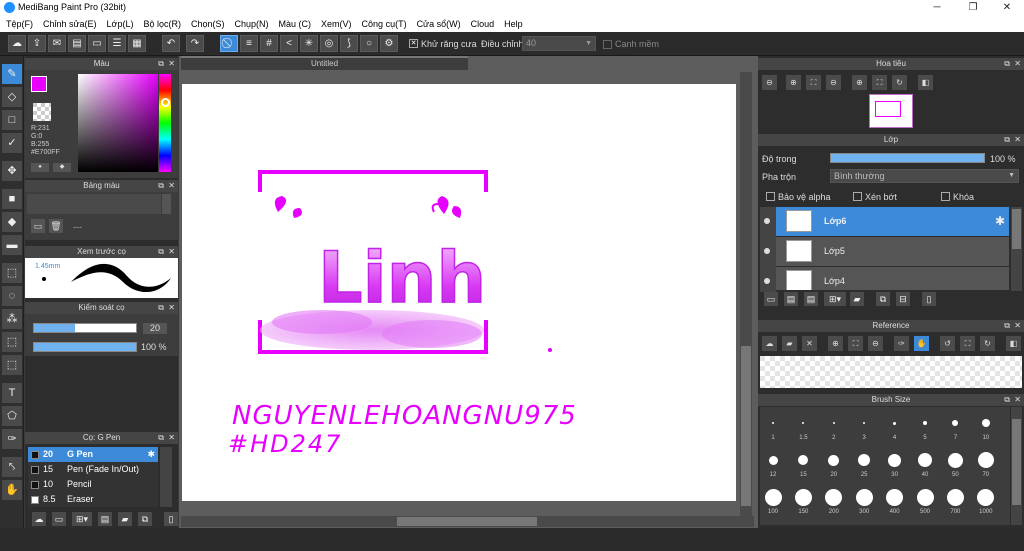 Image resolution: width=1024 pixels, height=551 pixels. I want to click on saturation-value-picker, so click(118, 123).